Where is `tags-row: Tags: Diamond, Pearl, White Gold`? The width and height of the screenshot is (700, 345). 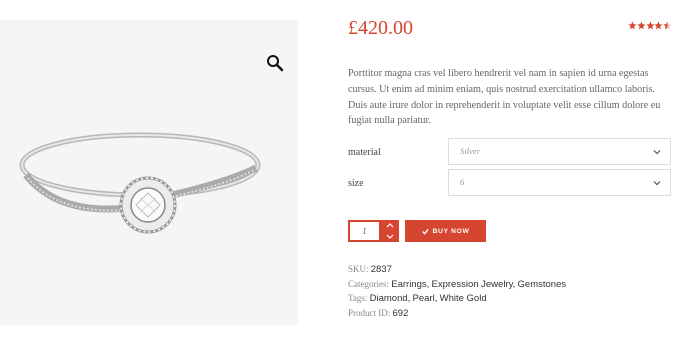
tags-row: Tags: Diamond, Pearl, White Gold is located at coordinates (417, 298).